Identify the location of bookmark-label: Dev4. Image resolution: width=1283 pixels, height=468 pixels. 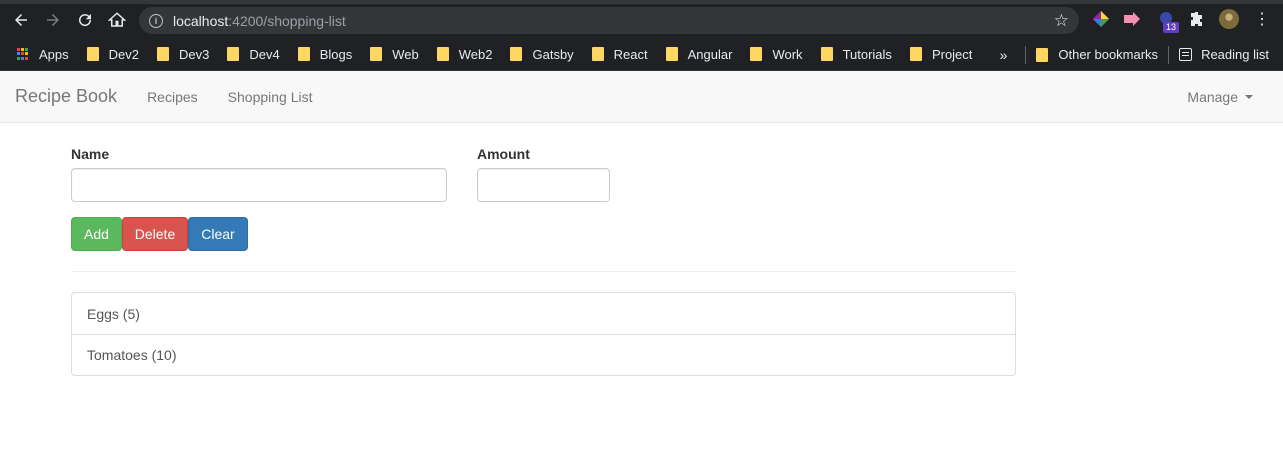
(264, 54).